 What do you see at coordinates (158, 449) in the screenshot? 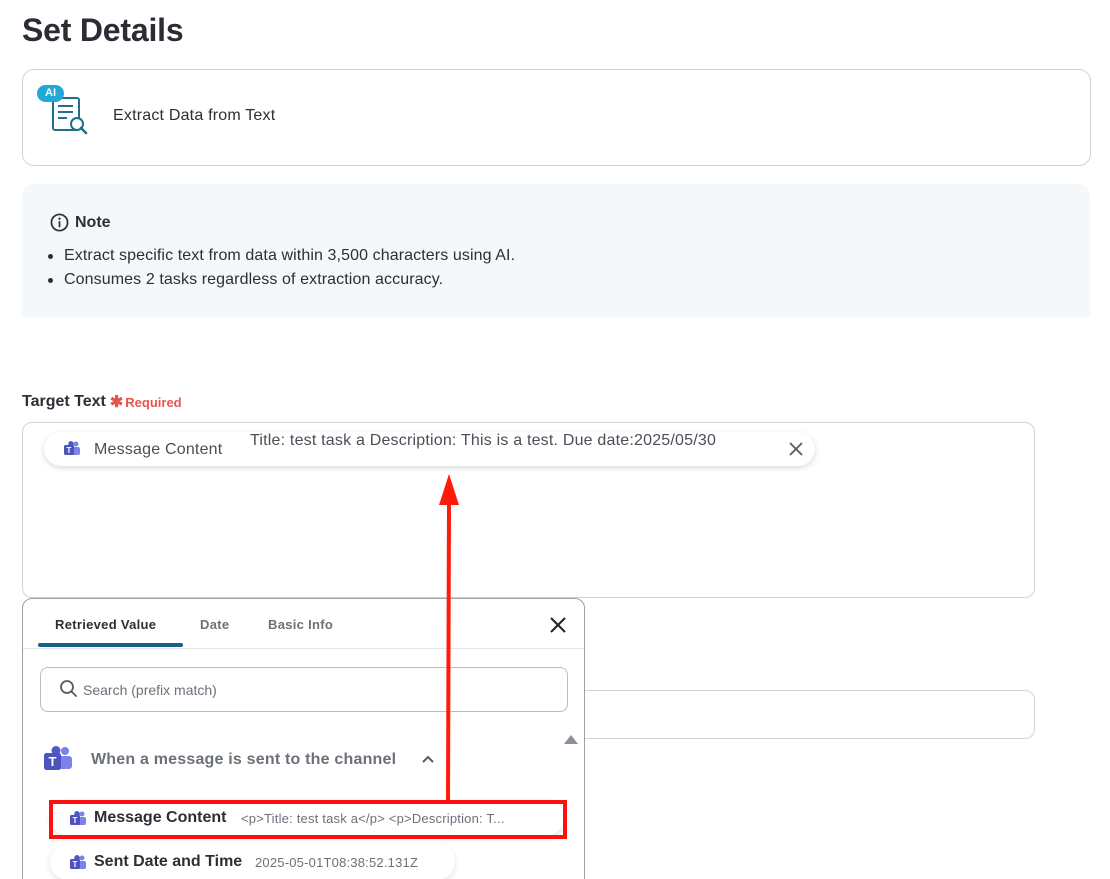
I see `chip-name: Message Content` at bounding box center [158, 449].